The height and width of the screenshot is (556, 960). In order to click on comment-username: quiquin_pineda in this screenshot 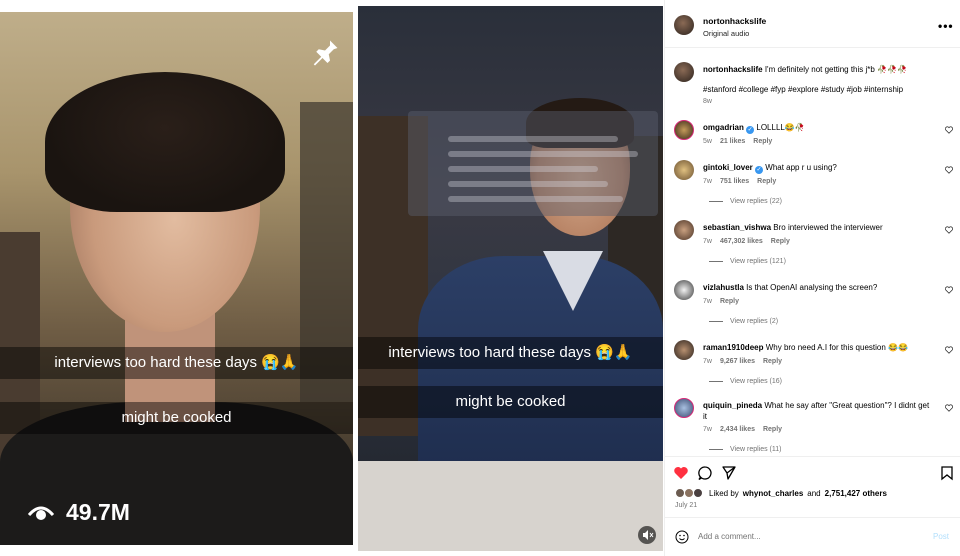, I will do `click(732, 405)`.